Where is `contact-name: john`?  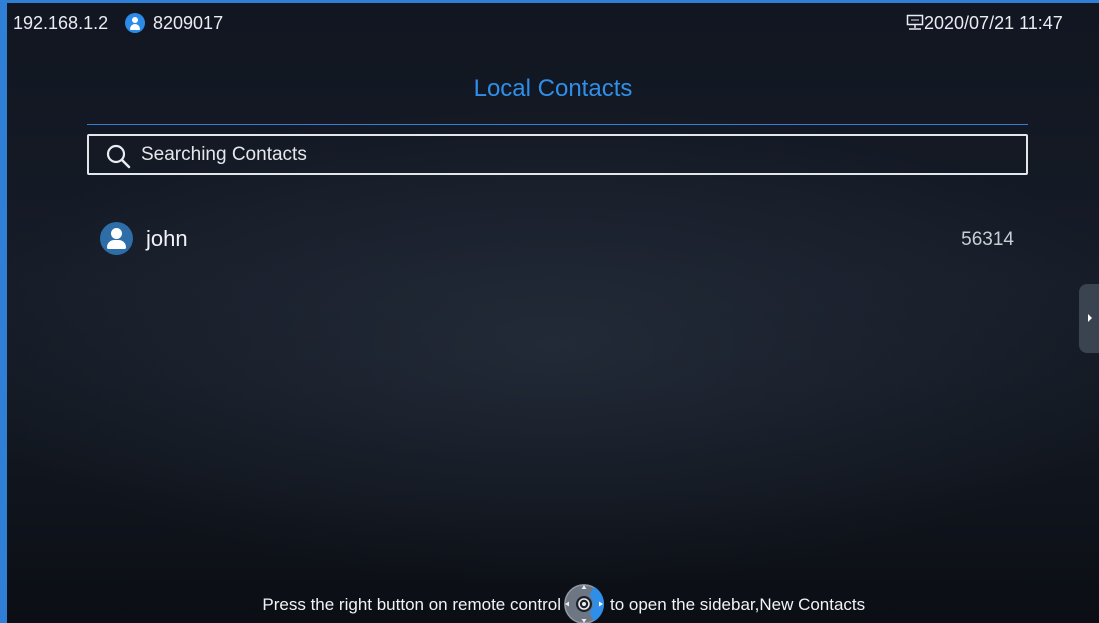
contact-name: john is located at coordinates (167, 238).